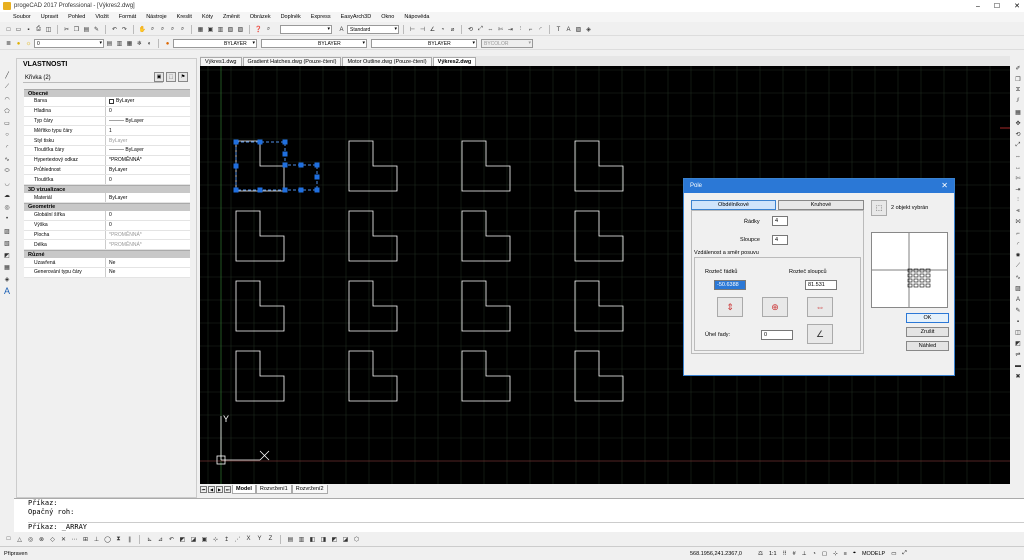 The image size is (1024, 560). I want to click on osnap-intersection-icon: ✕, so click(63, 539).